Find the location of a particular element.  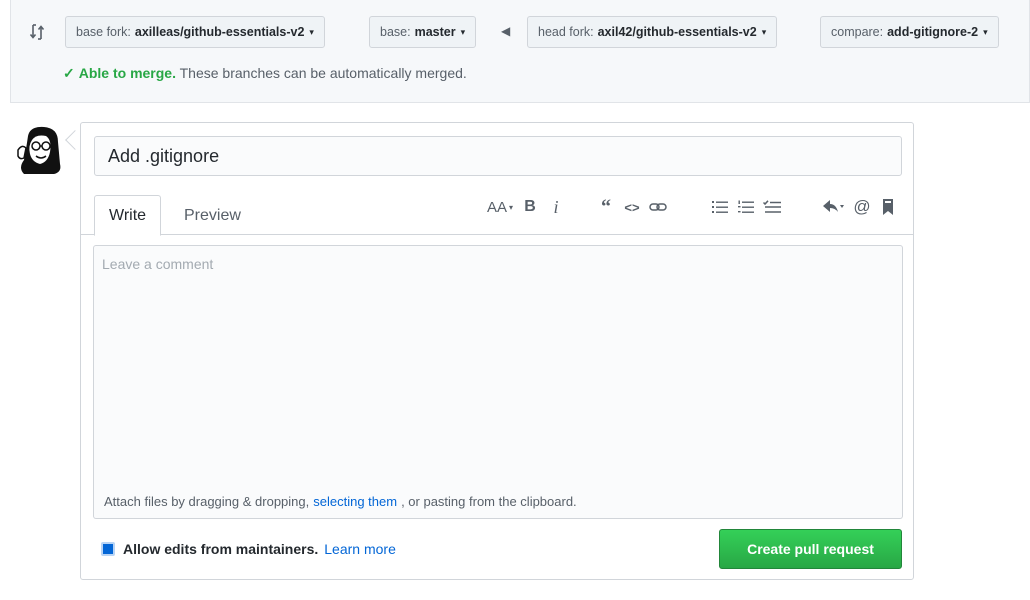

attach-suffix: , or pasting from the clipboard. is located at coordinates (489, 501).